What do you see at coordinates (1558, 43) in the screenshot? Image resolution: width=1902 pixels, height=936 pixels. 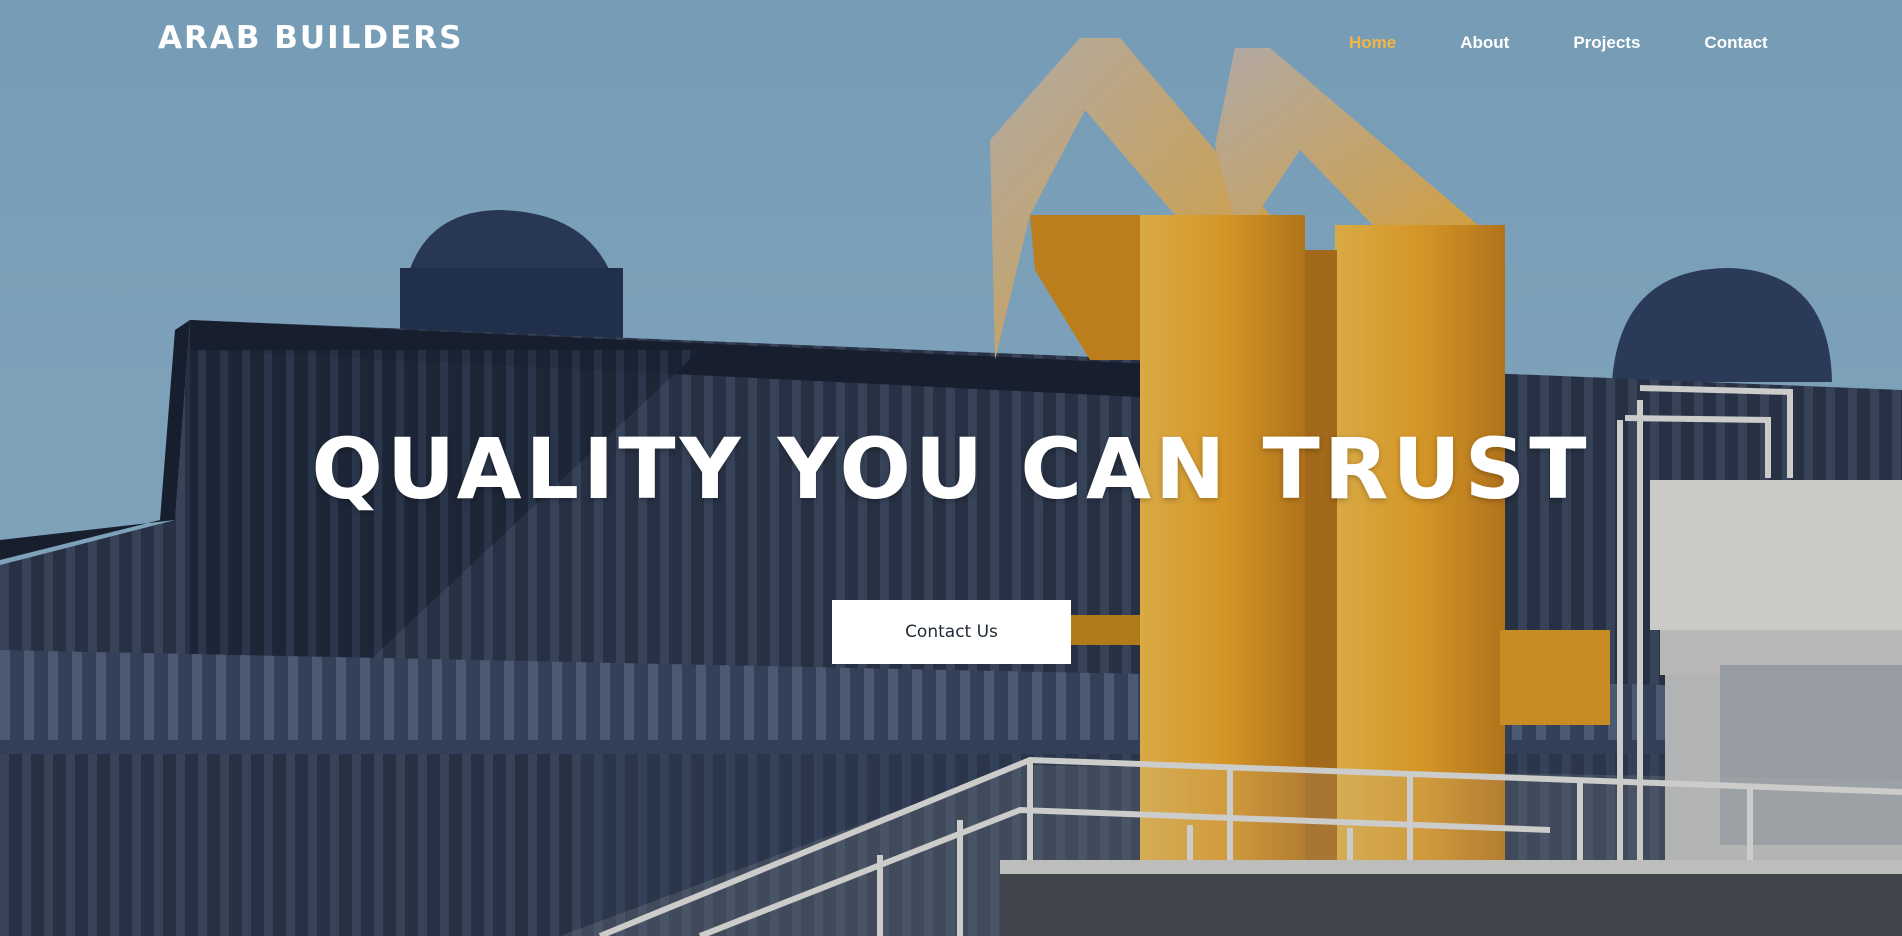 I see `nav-menu: Home About Projects Contact` at bounding box center [1558, 43].